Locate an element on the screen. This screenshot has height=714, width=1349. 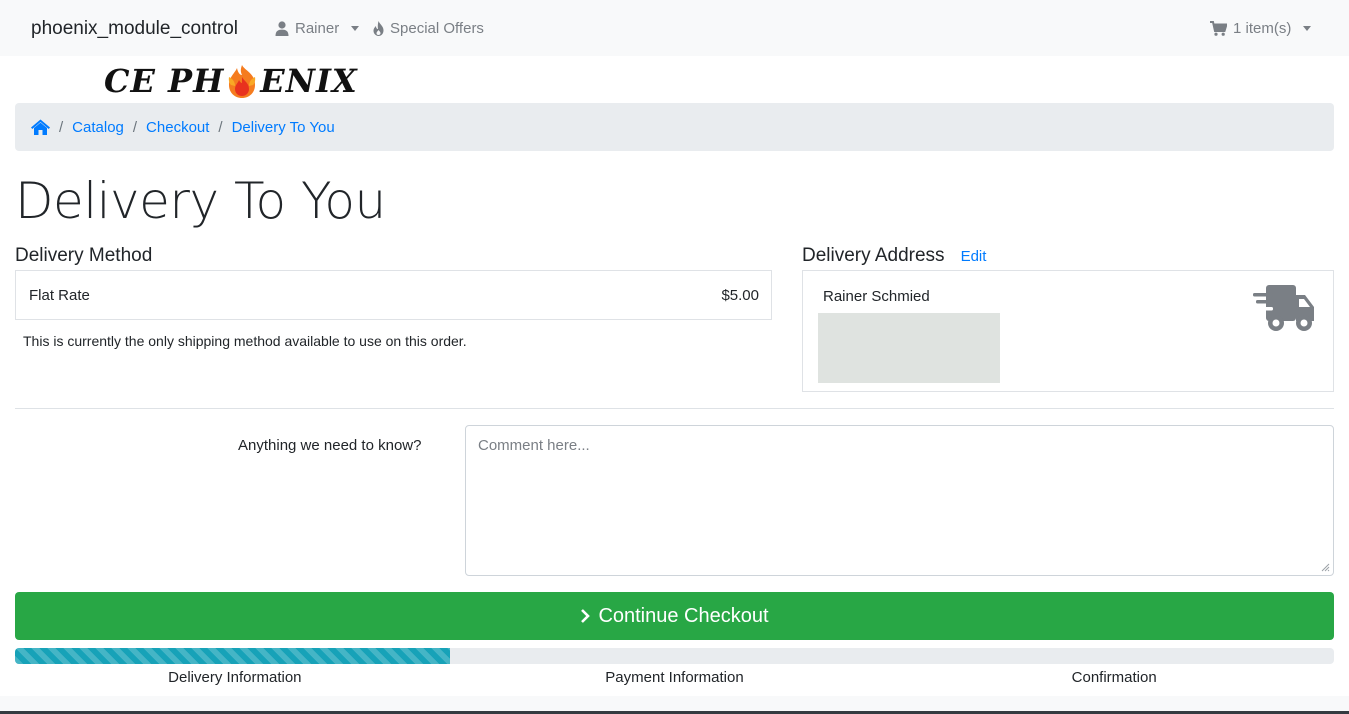
delivery-address-title: Delivery Address is located at coordinates (873, 255).